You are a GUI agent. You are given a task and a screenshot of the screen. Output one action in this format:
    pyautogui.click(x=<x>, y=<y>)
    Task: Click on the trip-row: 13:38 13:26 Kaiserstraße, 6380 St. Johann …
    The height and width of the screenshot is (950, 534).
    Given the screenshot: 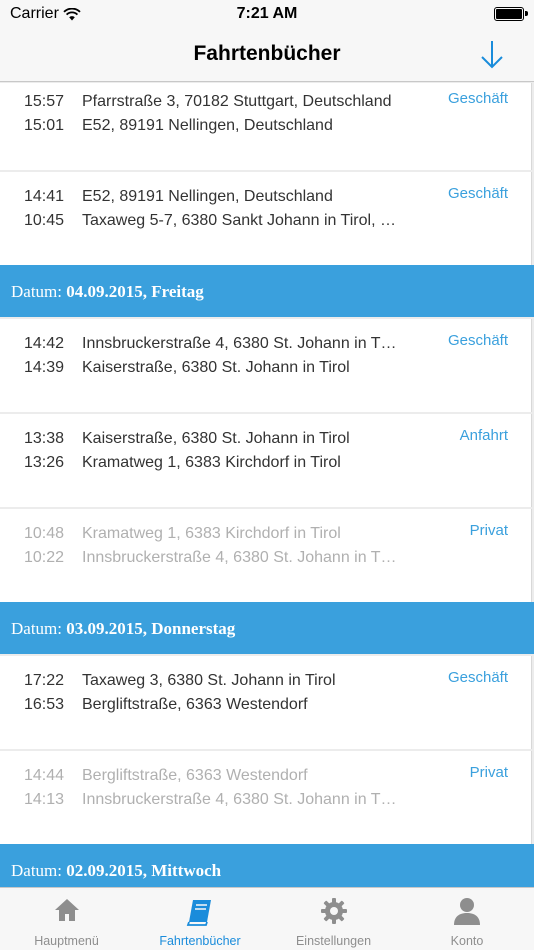 What is the action you would take?
    pyautogui.click(x=266, y=460)
    